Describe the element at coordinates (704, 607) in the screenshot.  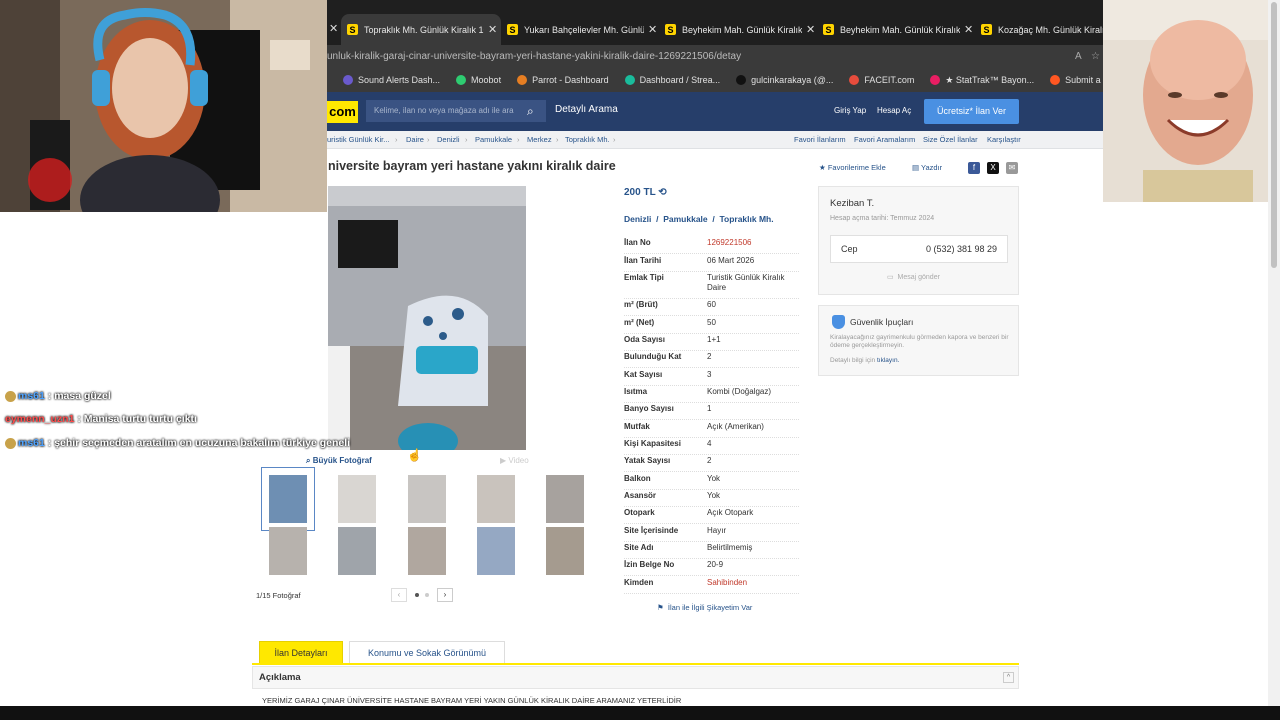
I see `complaint-link: ⚑ İlan ile İlgili Şikayetim Var` at that location.